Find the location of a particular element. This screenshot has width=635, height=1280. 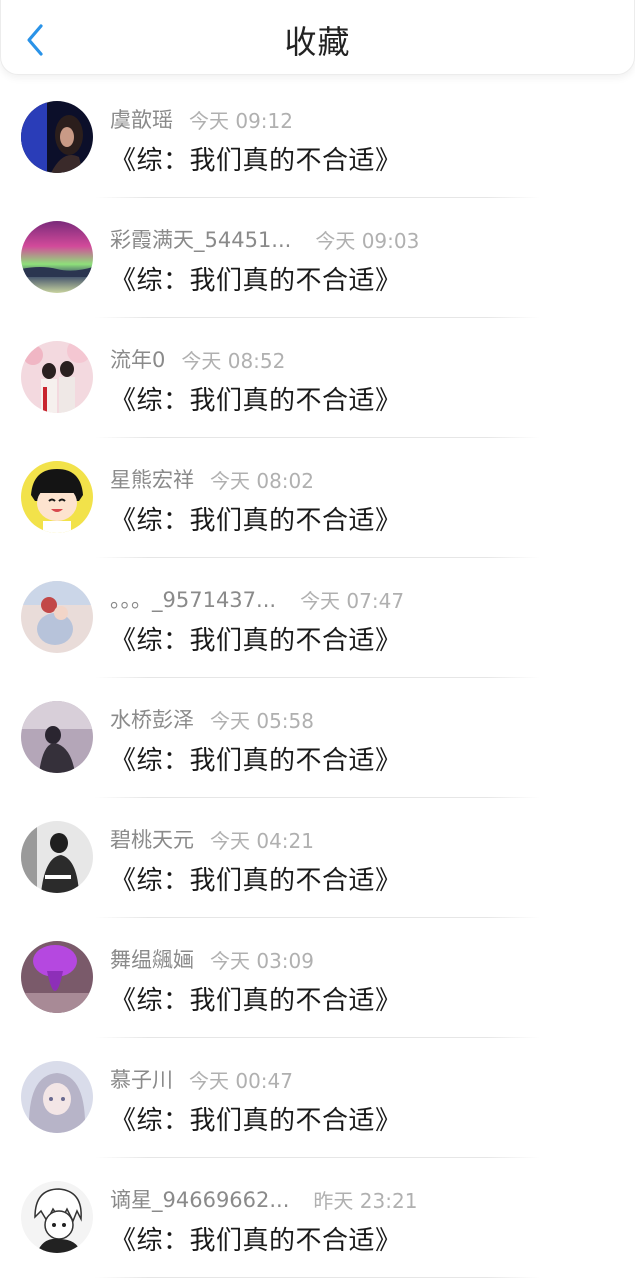

list-item: 流年0 今天 08:52 《综：我们真的不合适》 is located at coordinates (317, 378).